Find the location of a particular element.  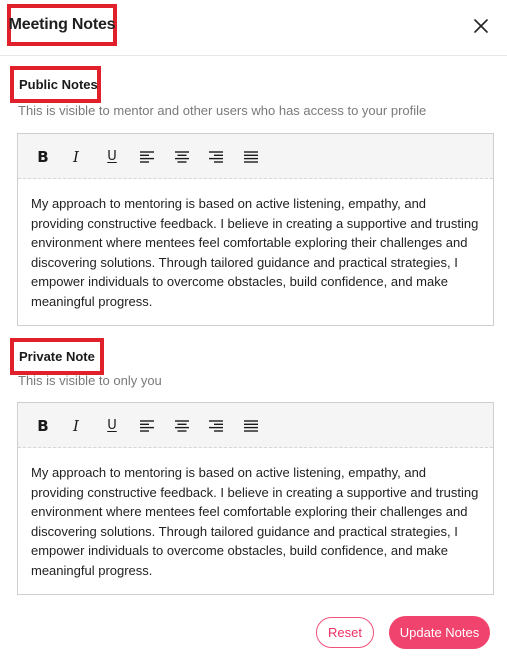

private-note-label-highlight: Private Note is located at coordinates (57, 356).